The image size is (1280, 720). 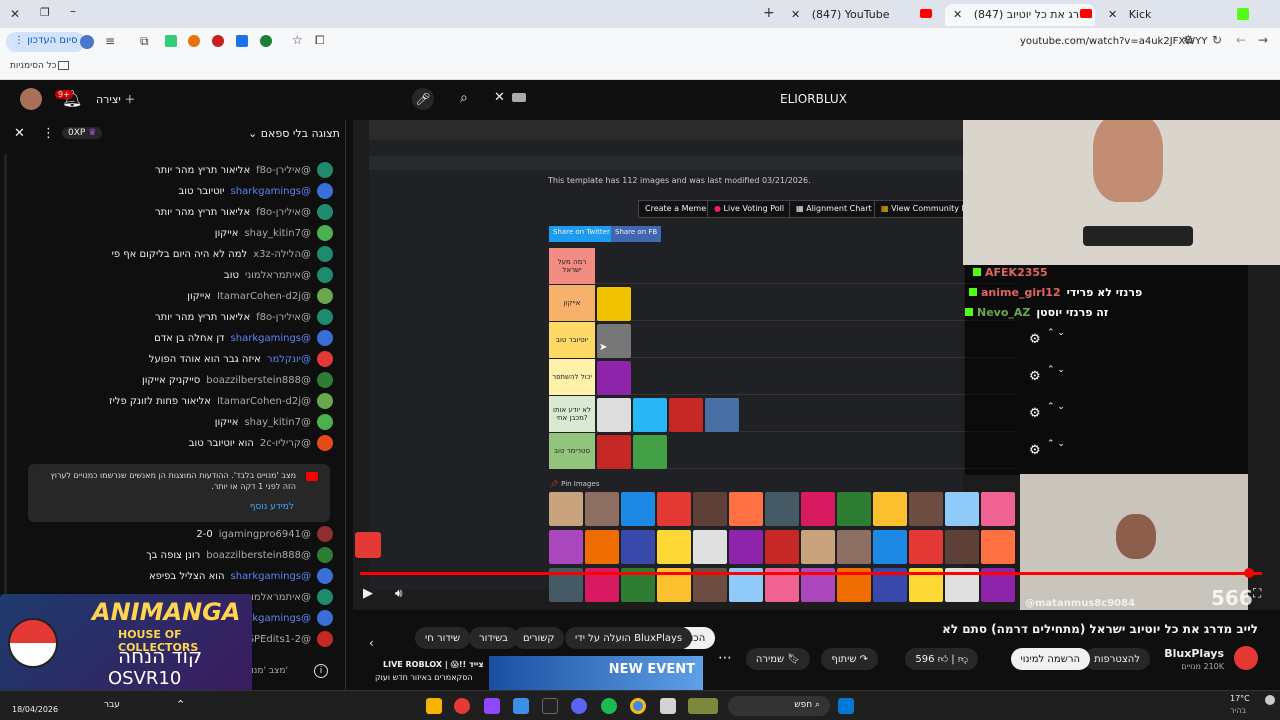 I want to click on play-icon: ▶, so click(x=368, y=593).